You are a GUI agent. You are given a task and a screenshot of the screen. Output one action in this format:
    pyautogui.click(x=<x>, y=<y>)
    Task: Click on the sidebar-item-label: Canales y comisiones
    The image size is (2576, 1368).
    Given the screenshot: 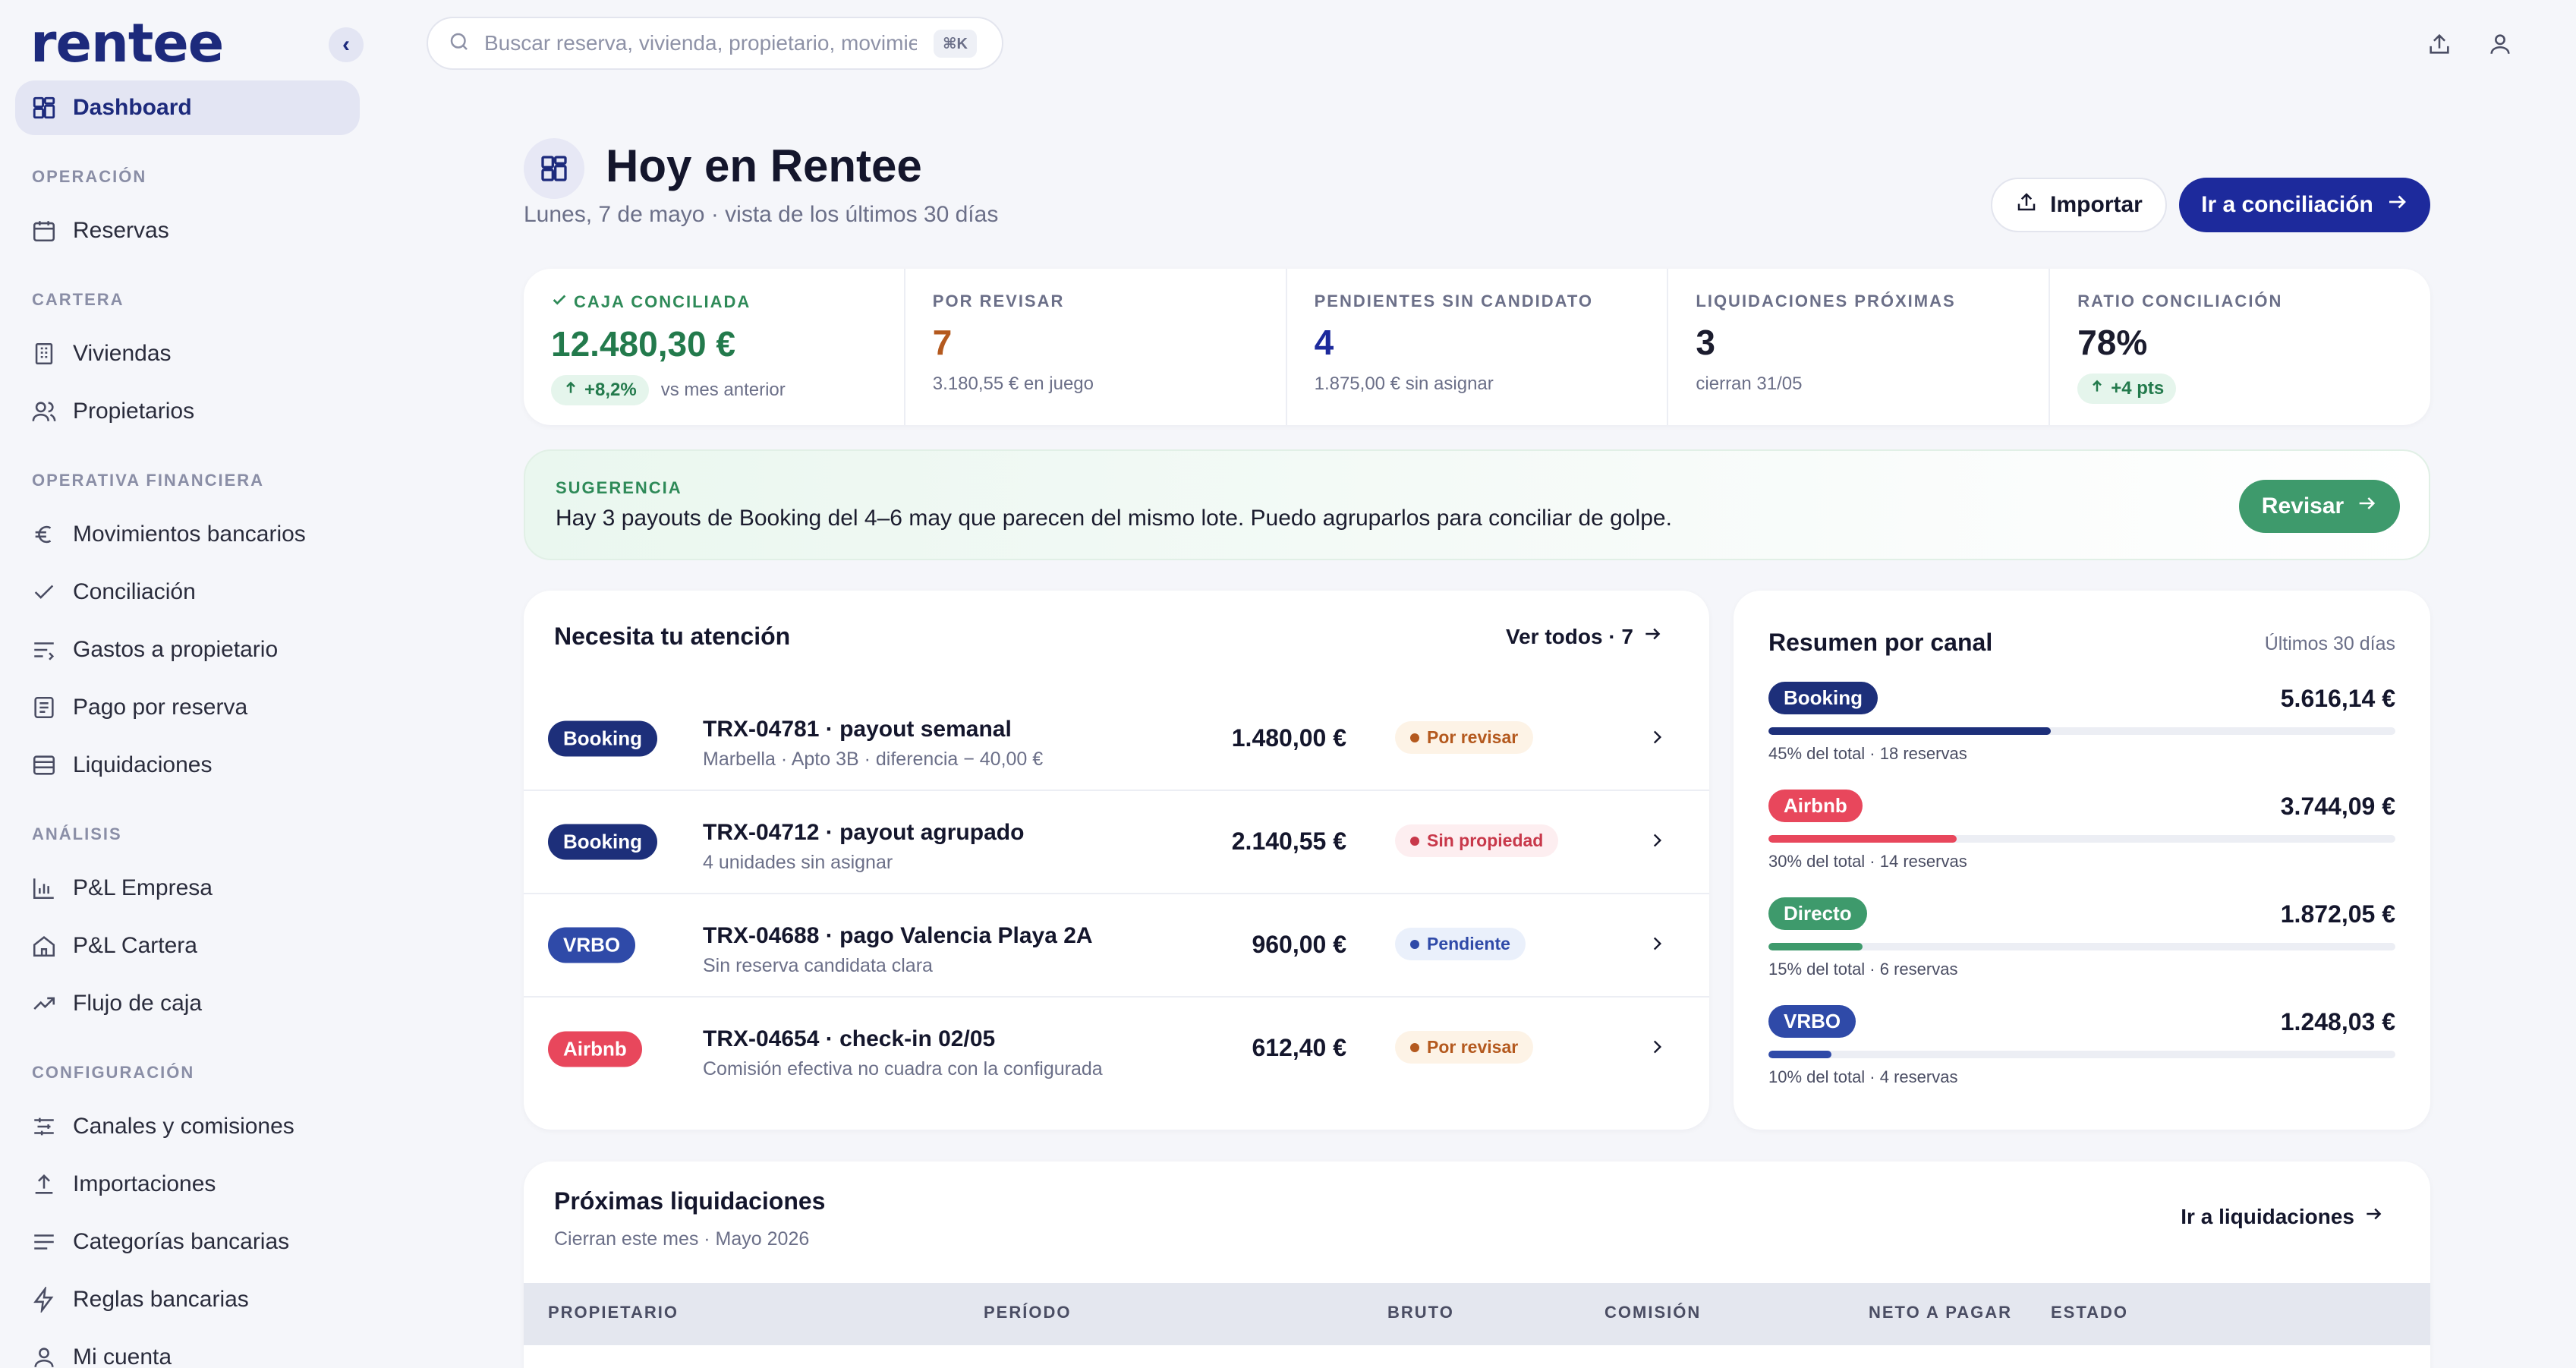 What is the action you would take?
    pyautogui.click(x=183, y=1126)
    